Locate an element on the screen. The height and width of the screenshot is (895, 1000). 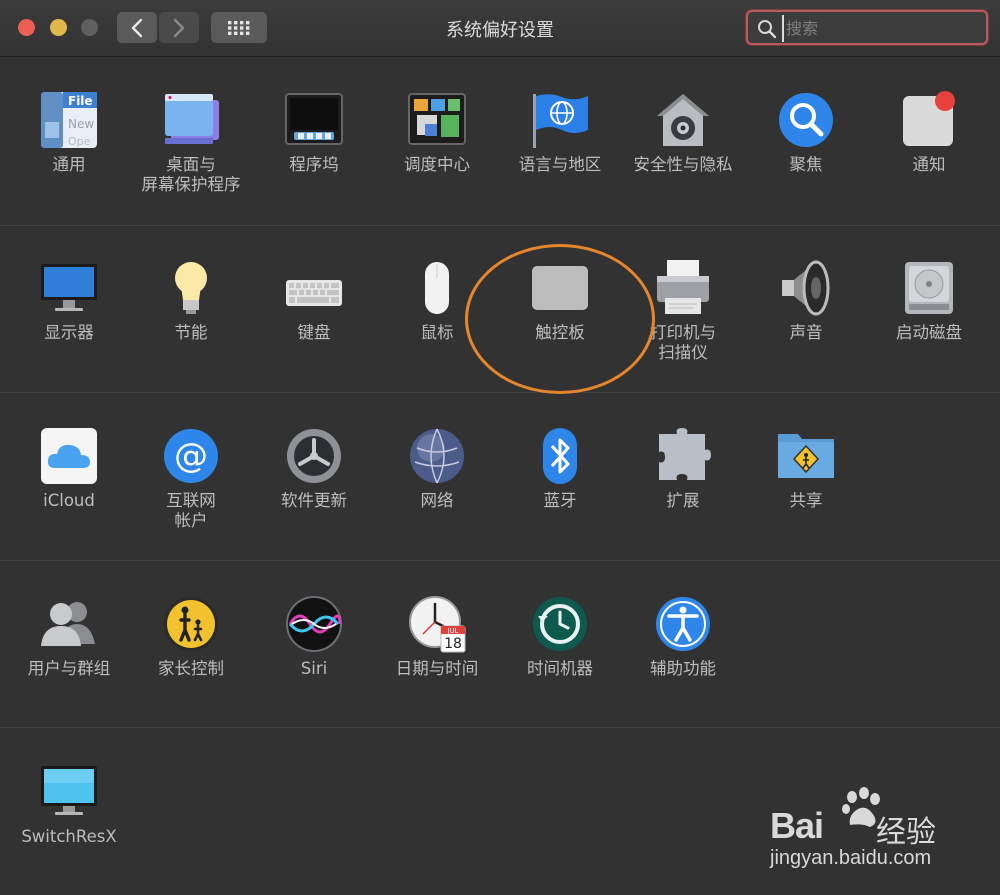
sharing-icon is located at coordinates (806, 456).